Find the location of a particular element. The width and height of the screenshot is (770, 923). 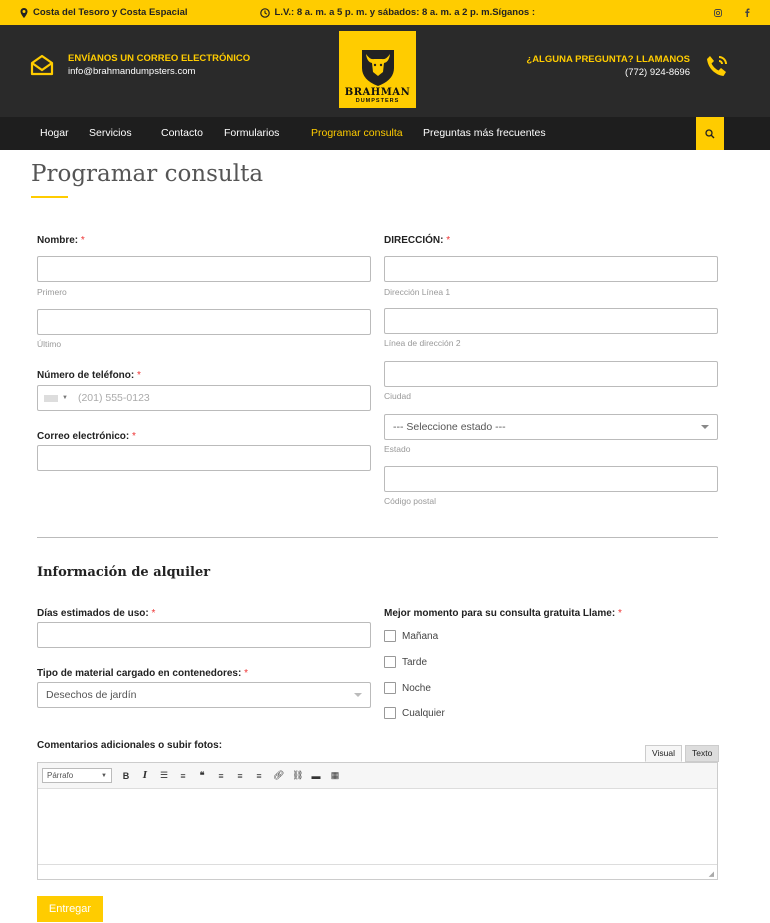

site-logo: BRAHMAN DUMPSTERS is located at coordinates (377, 69).